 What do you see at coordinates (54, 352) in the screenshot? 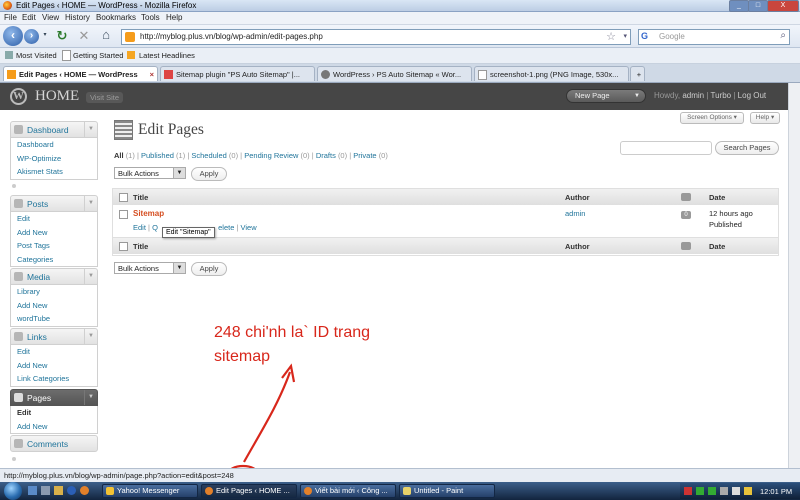
I see `sidebar-item-links-edit: Edit` at bounding box center [54, 352].